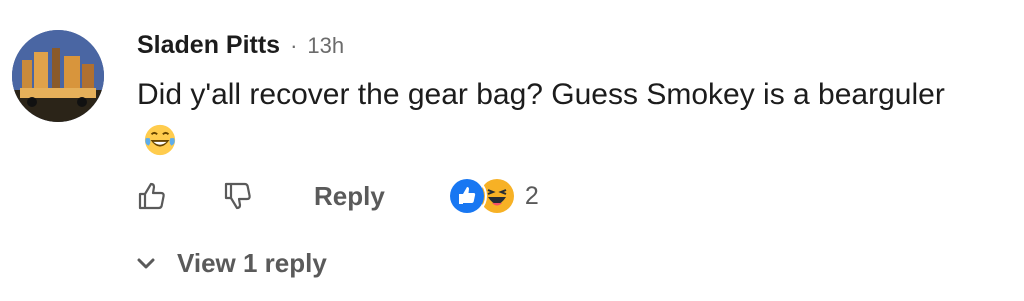 The image size is (1024, 301). I want to click on laughing-tears-emoji-icon, so click(160, 140).